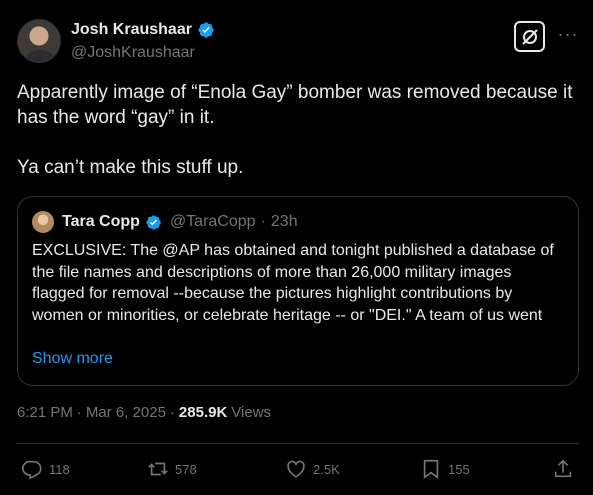  I want to click on repost-button: 578, so click(172, 469).